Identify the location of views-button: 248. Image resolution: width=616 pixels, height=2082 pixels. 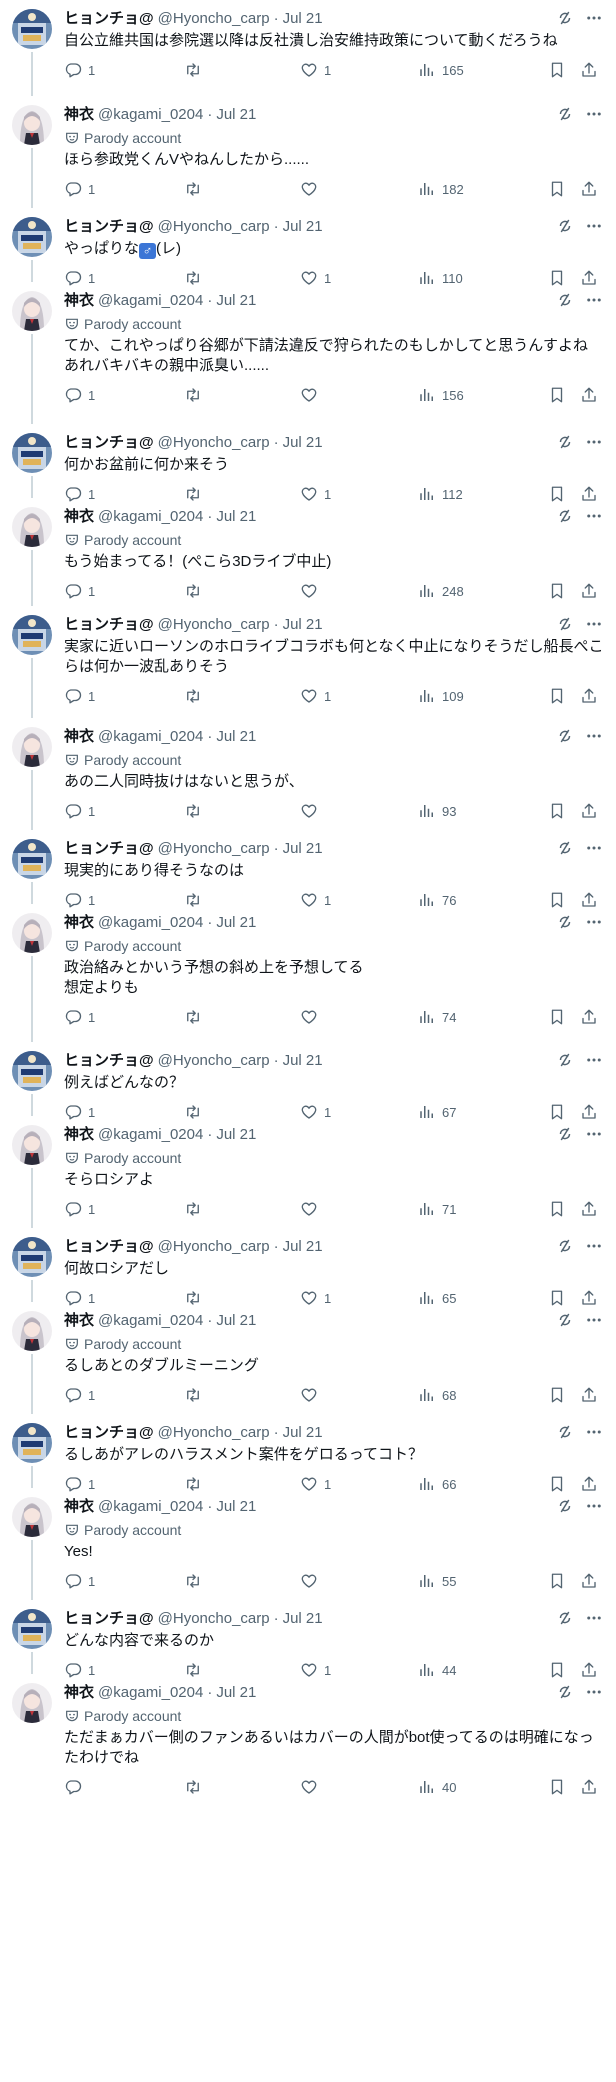
(441, 591).